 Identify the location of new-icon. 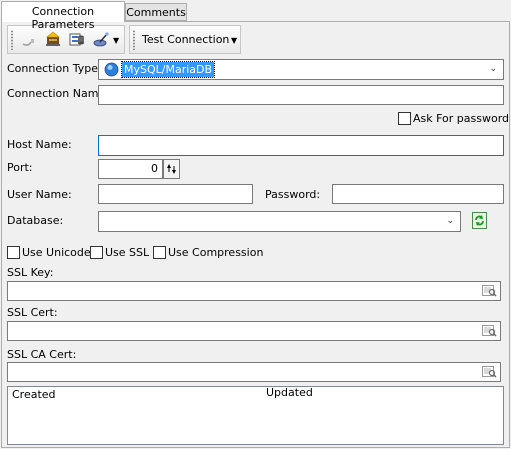
(53, 40).